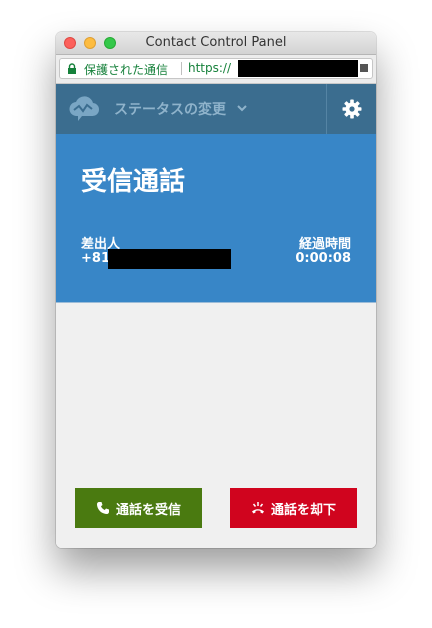  Describe the element at coordinates (102, 508) in the screenshot. I see `phone-icon` at that location.